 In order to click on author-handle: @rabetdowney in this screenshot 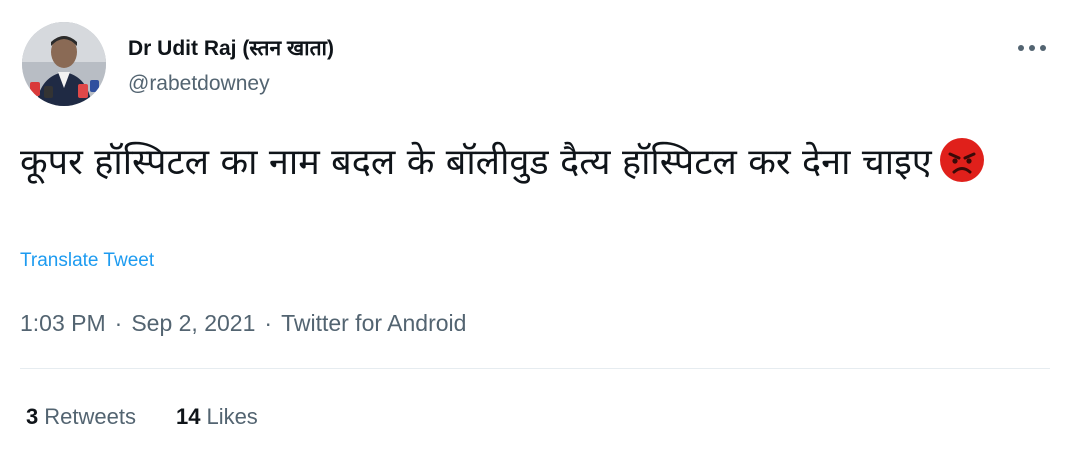, I will do `click(199, 84)`.